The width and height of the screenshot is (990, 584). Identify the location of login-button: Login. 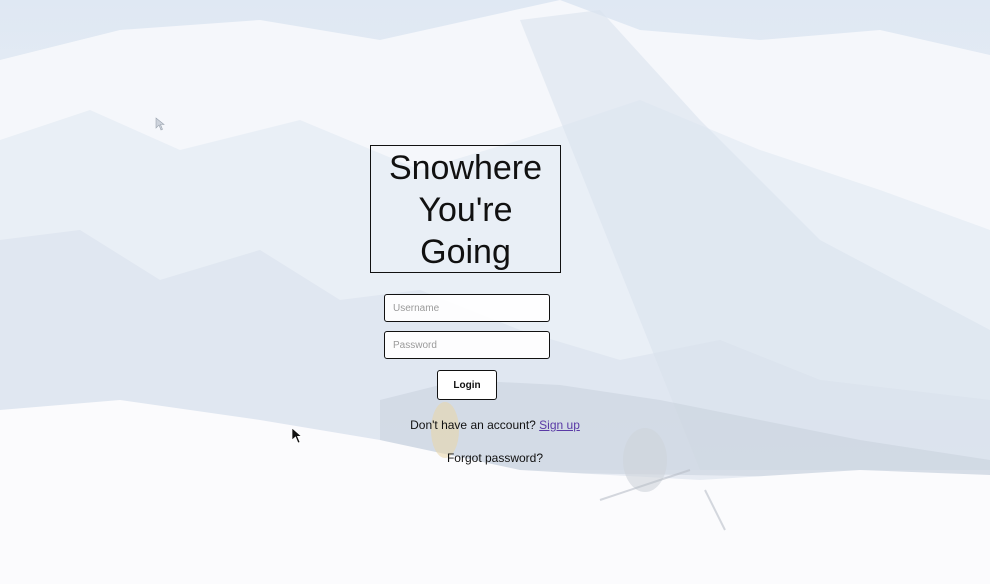
(467, 385).